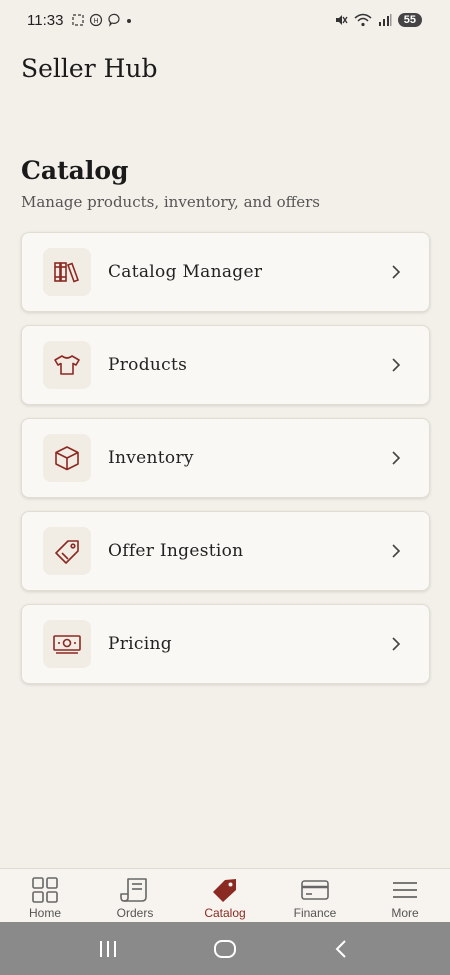 This screenshot has width=450, height=975. I want to click on pricing-label: Pricing, so click(140, 644).